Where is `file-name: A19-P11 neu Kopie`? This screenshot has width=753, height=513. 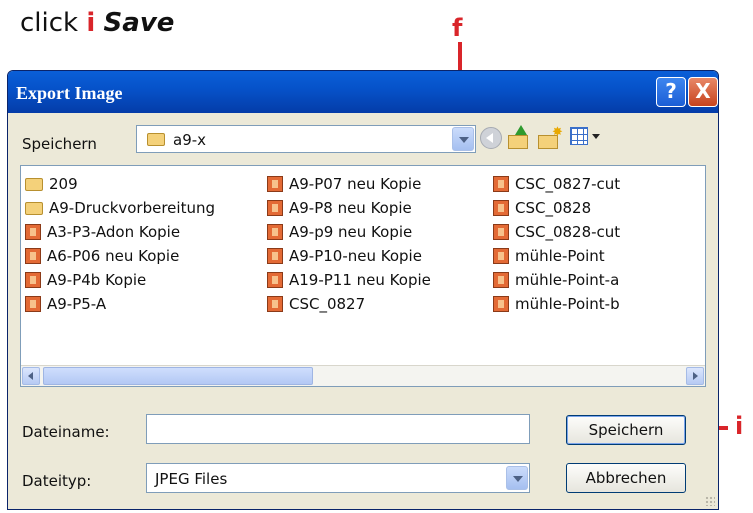
file-name: A19-P11 neu Kopie is located at coordinates (360, 280).